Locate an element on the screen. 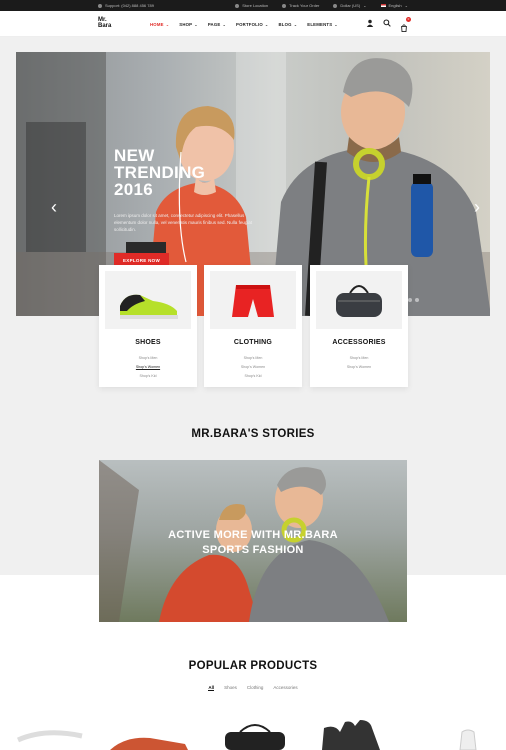 This screenshot has height=750, width=506. stories-heading: MR.BARA'S STORIES is located at coordinates (253, 434).